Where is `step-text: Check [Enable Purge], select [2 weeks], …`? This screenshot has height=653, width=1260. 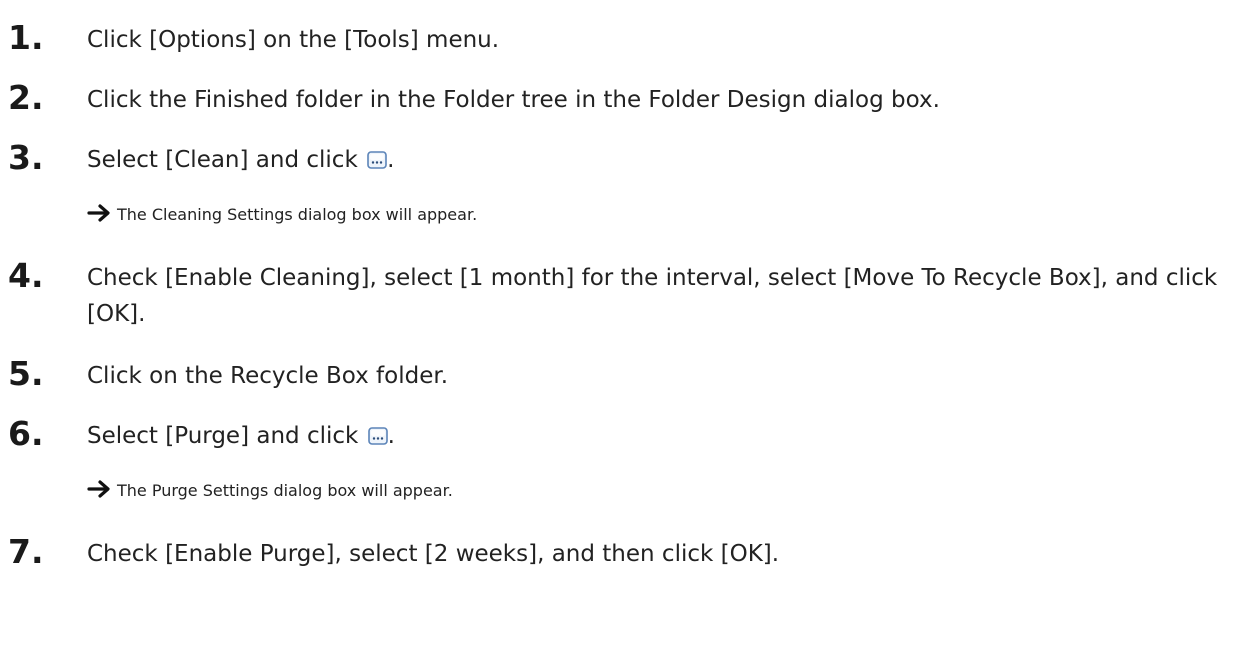 step-text: Check [Enable Purge], select [2 weeks], … is located at coordinates (672, 554).